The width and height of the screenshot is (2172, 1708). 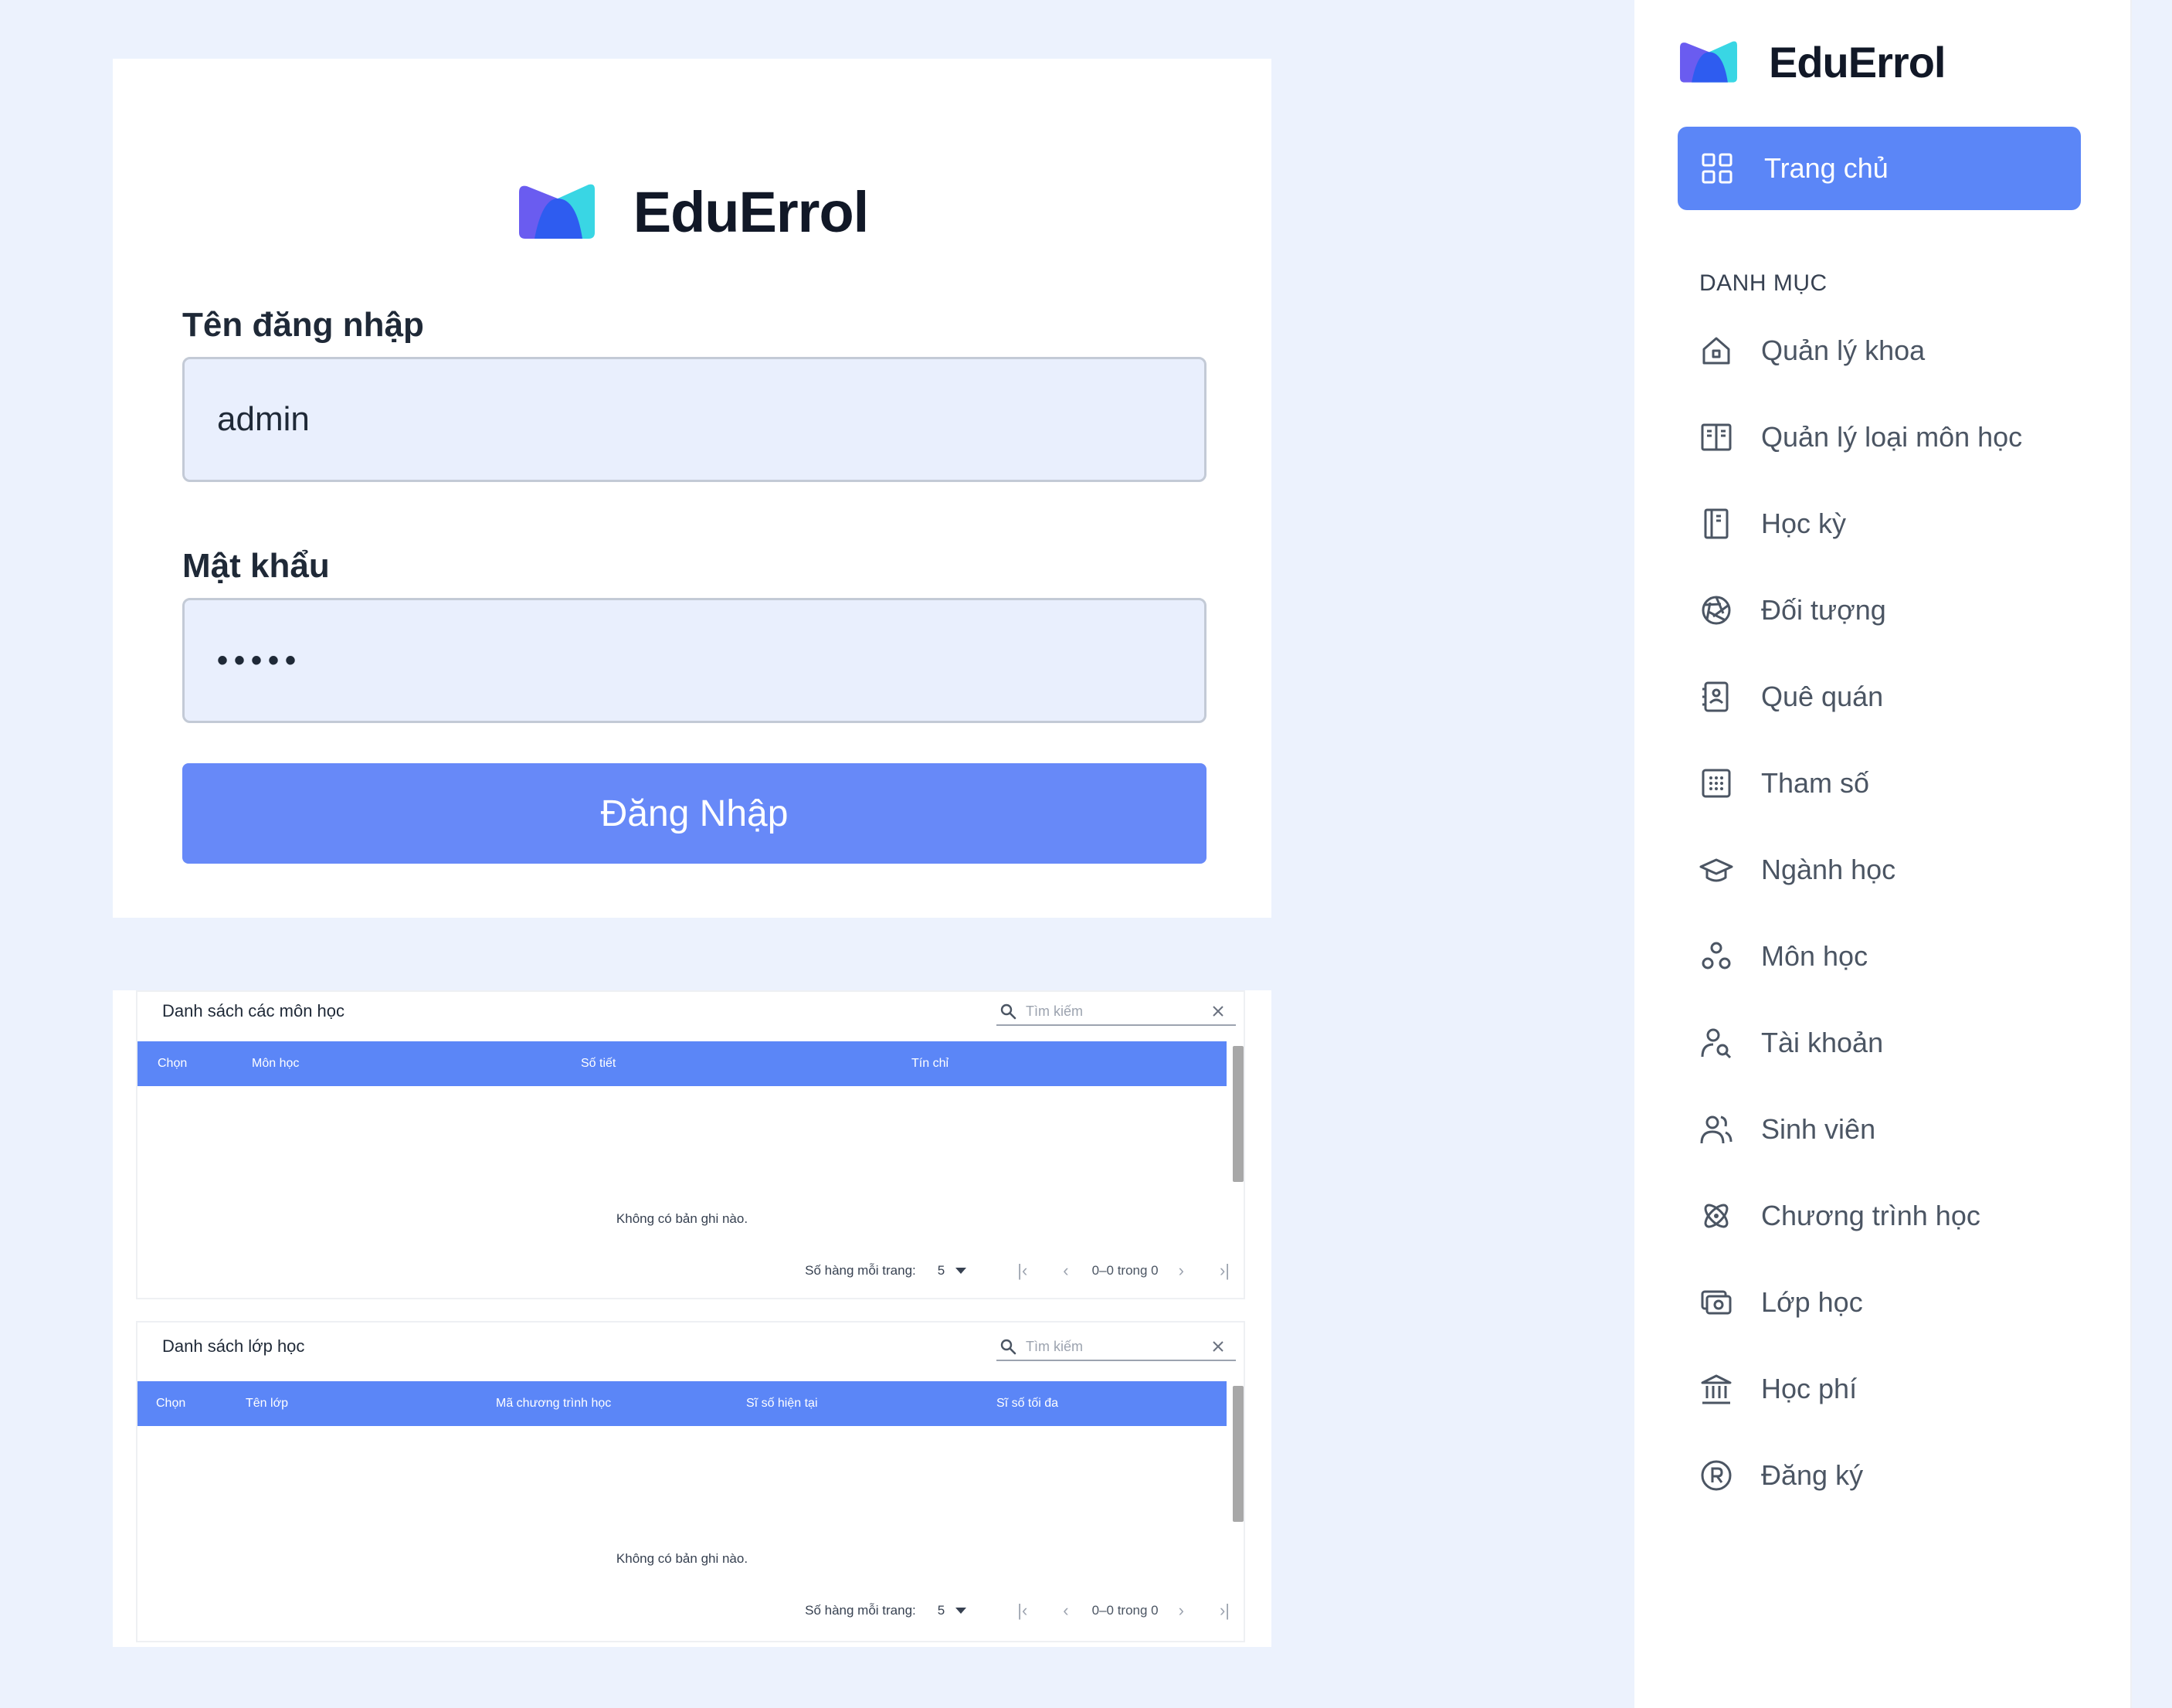 I want to click on sidebar-item-label: Học phí, so click(x=1809, y=1388).